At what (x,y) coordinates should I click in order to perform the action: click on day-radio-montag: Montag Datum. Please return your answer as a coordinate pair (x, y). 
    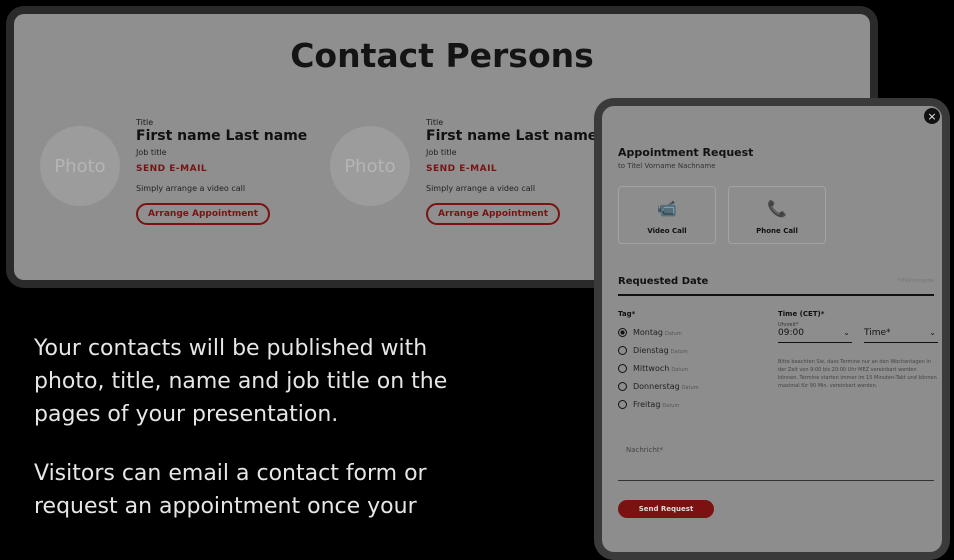
    Looking at the image, I should click on (650, 332).